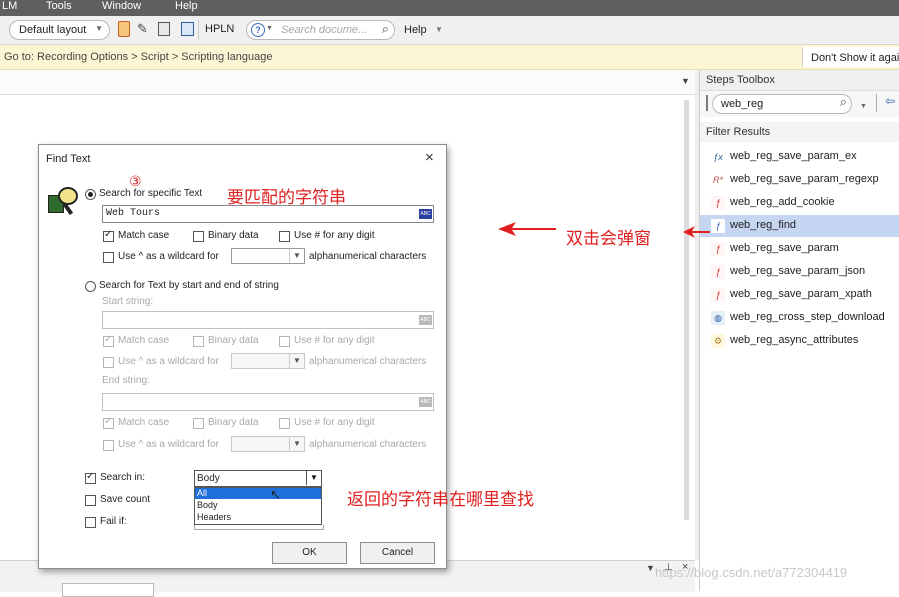  Describe the element at coordinates (268, 444) in the screenshot. I see `wildcard-select-3: ▼` at that location.